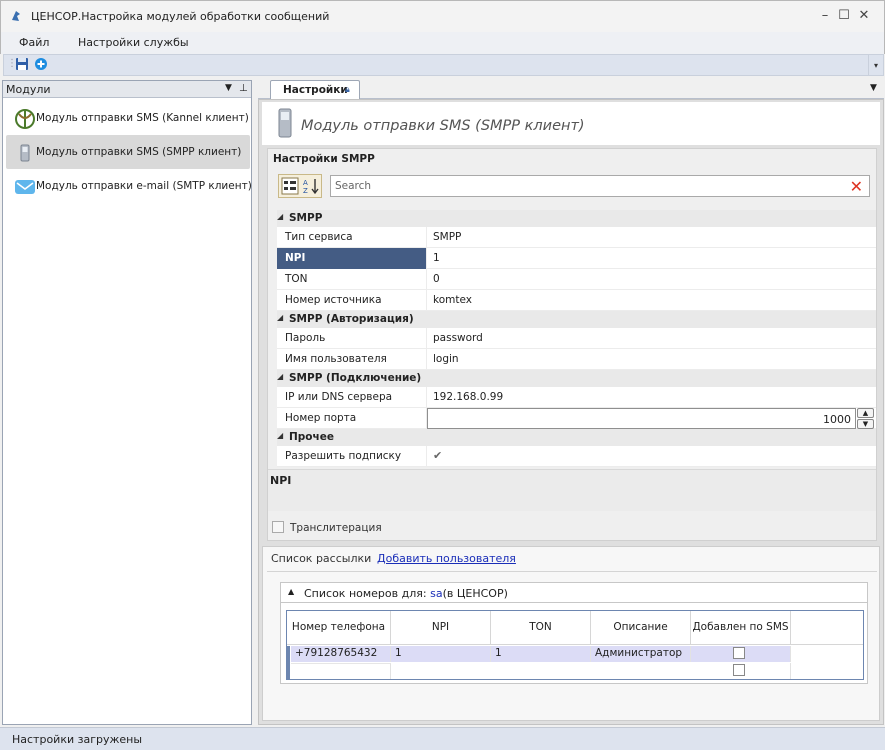  I want to click on cell-description: Администратор, so click(641, 654).